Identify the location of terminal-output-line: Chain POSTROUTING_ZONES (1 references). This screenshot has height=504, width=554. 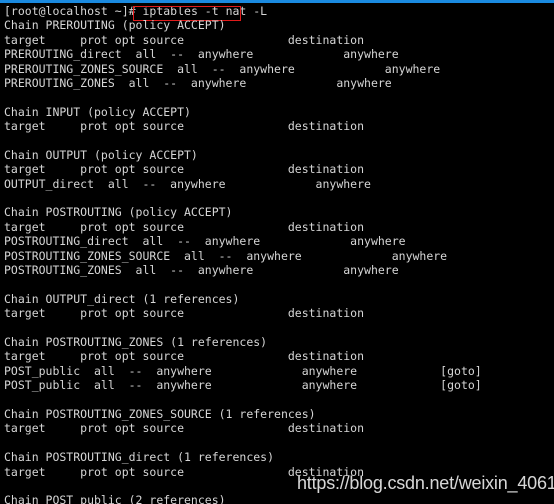
(136, 341).